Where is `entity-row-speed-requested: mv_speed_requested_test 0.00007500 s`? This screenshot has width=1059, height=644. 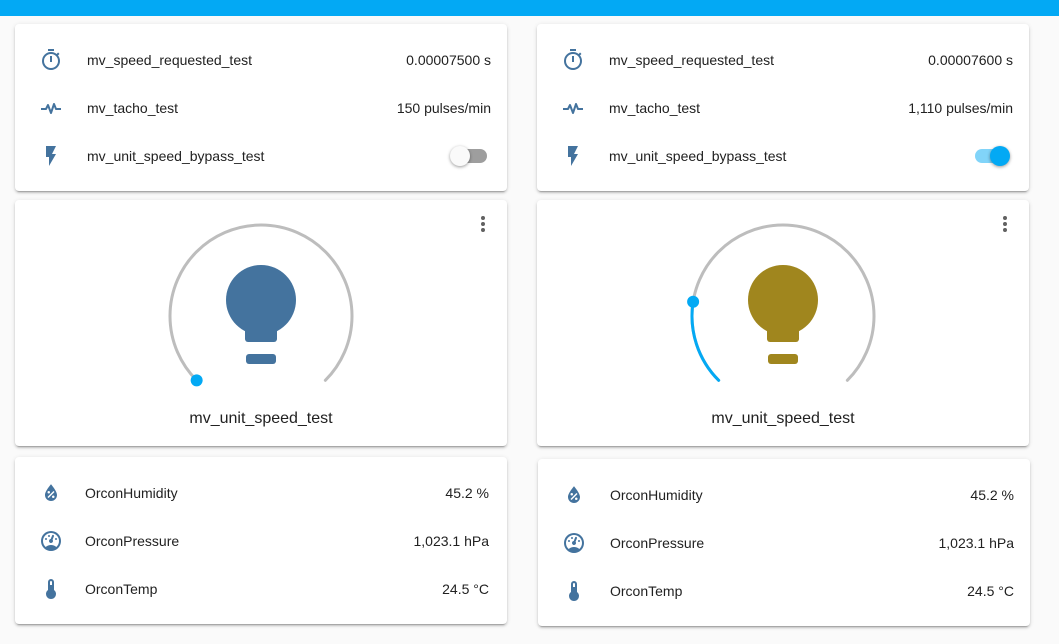 entity-row-speed-requested: mv_speed_requested_test 0.00007500 s is located at coordinates (261, 60).